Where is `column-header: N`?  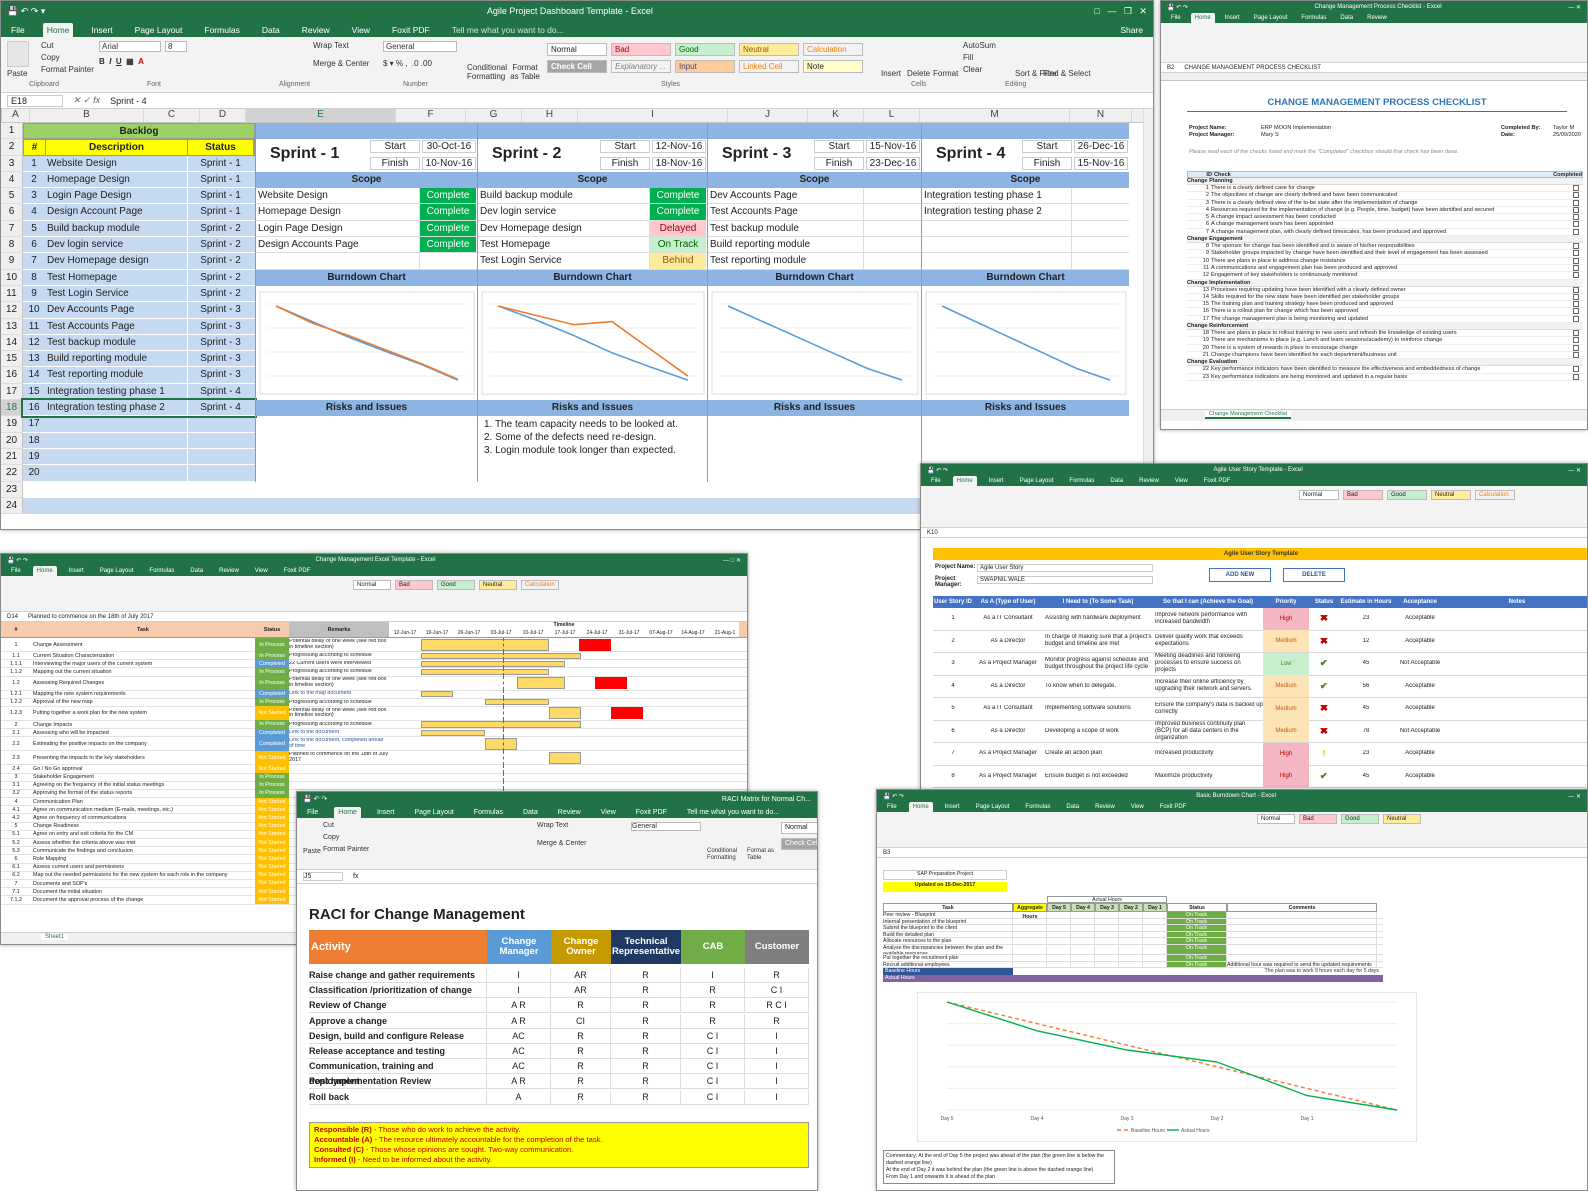
column-header: N is located at coordinates (1101, 115).